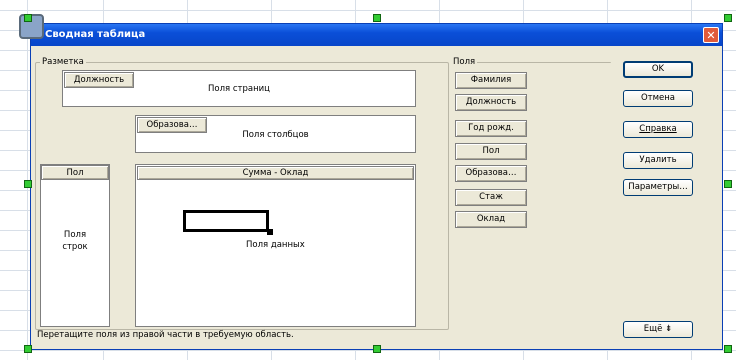 The width and height of the screenshot is (736, 360). What do you see at coordinates (275, 173) in the screenshot?
I see `data-field-sum-salary-button: Сумма - Оклад` at bounding box center [275, 173].